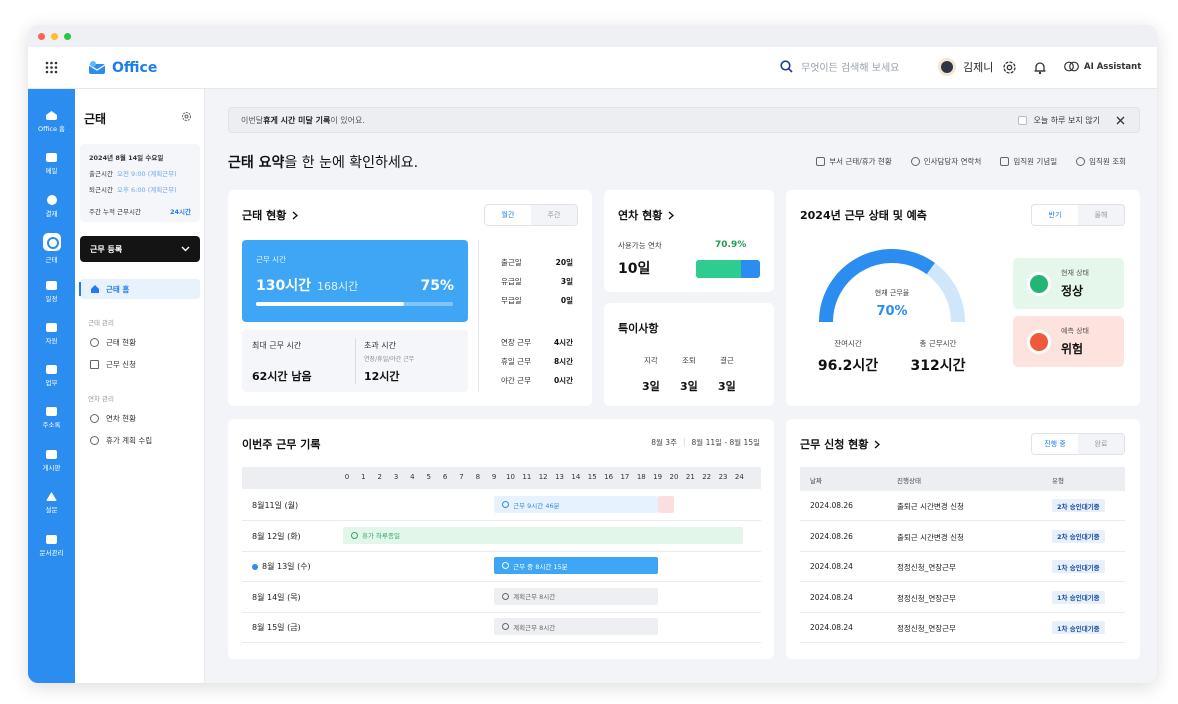 Image resolution: width=1178 pixels, height=704 pixels. What do you see at coordinates (180, 212) in the screenshot?
I see `weekly-value: 24시간` at bounding box center [180, 212].